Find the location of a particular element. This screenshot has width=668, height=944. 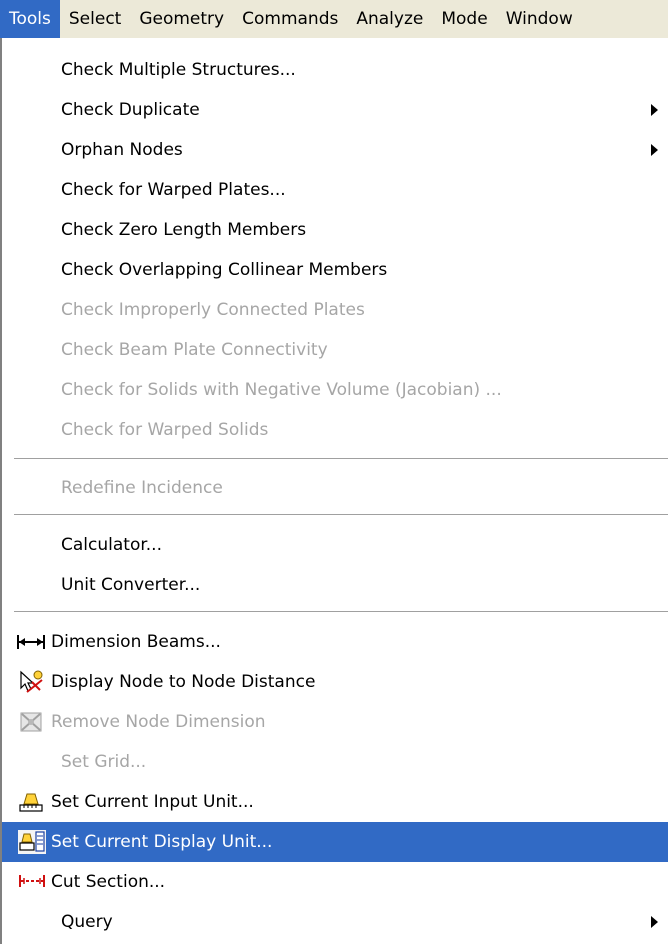

input-unit-icon is located at coordinates (31, 802).